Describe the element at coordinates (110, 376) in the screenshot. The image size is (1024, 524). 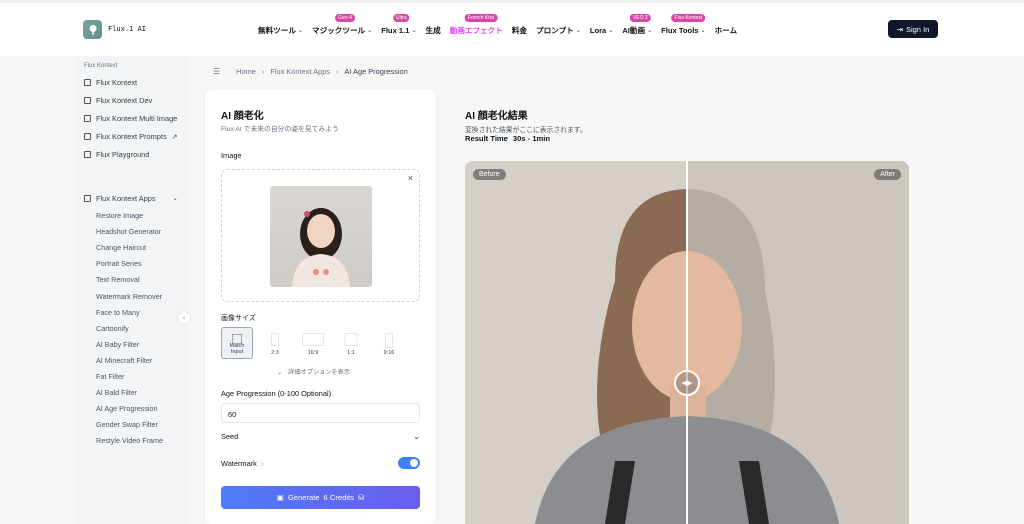
I see `sidebar-app-item: Fat Filter` at that location.